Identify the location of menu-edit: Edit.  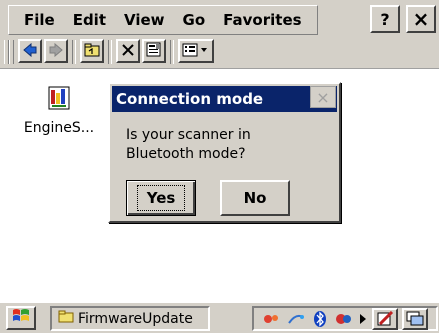
(89, 20).